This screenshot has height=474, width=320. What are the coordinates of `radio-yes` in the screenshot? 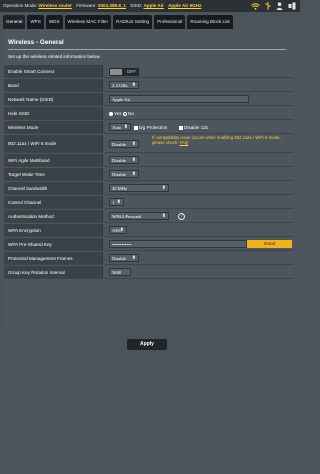 It's located at (111, 113).